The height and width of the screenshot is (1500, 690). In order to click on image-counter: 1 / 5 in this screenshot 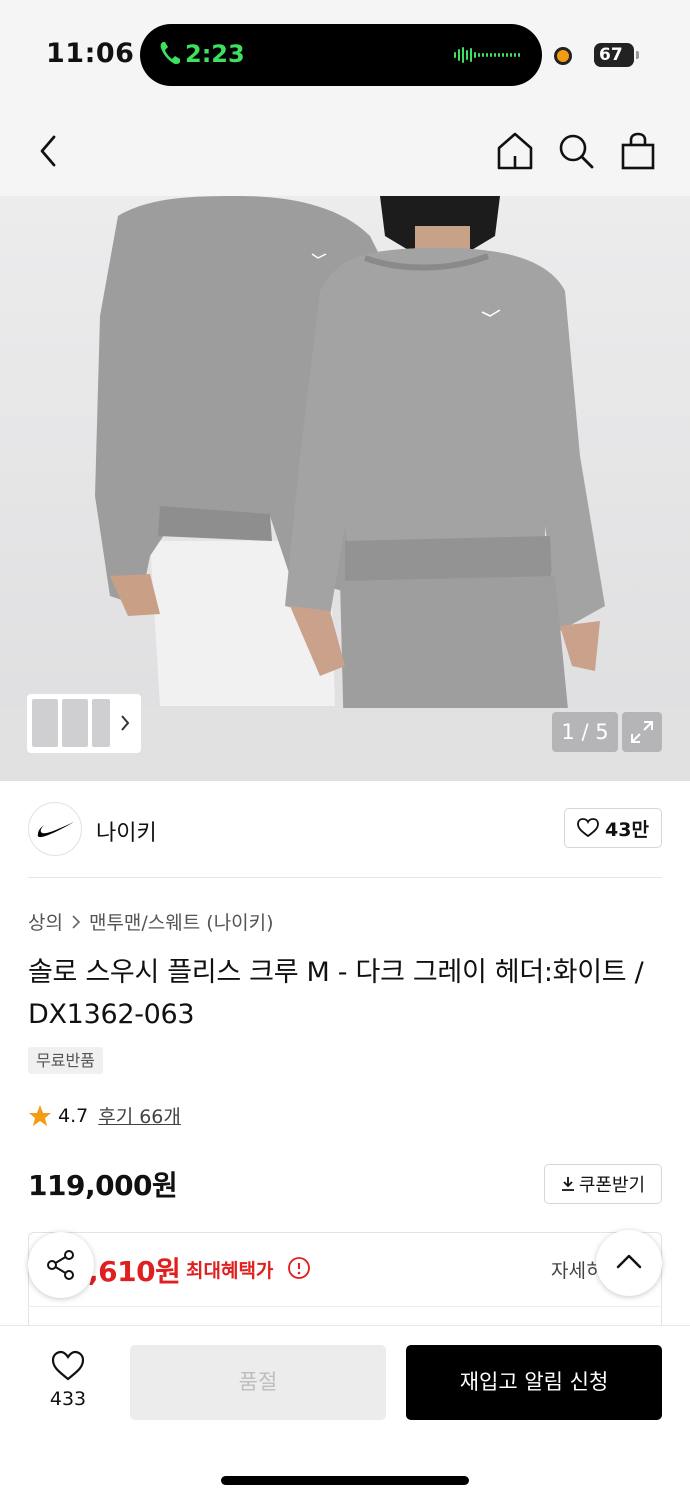, I will do `click(585, 732)`.